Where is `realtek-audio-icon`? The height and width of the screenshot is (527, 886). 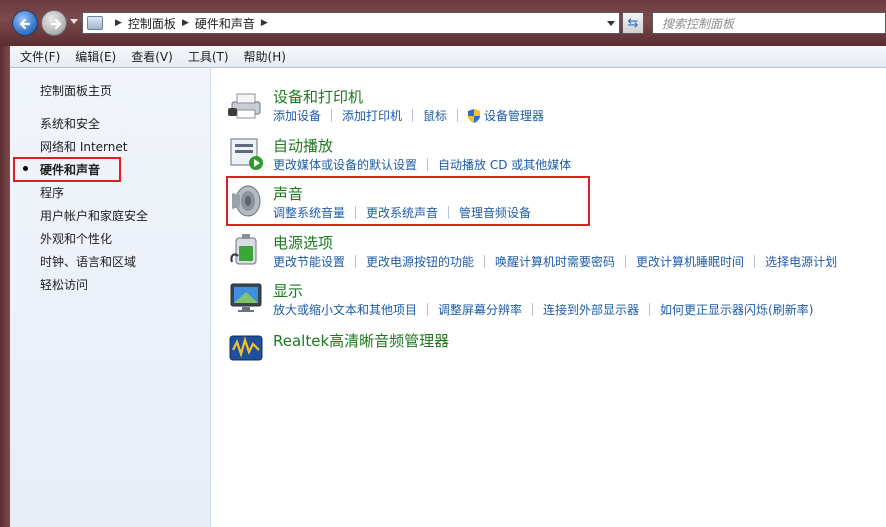
realtek-audio-icon is located at coordinates (246, 348).